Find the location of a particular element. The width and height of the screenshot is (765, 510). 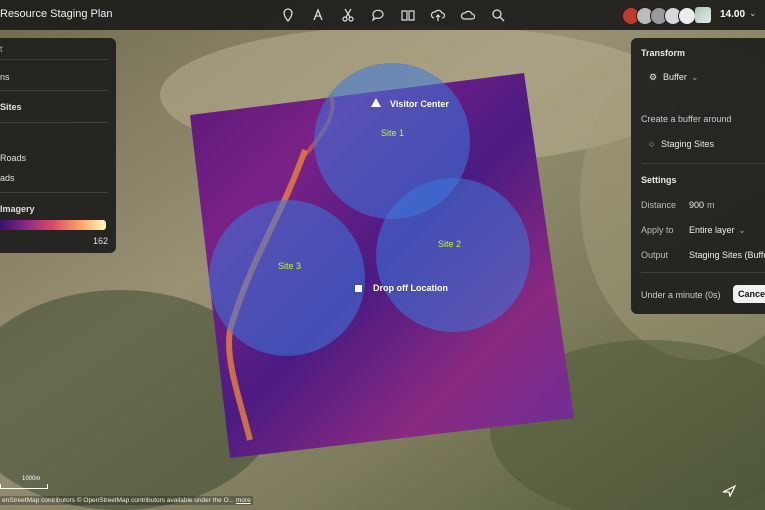

scissors-icon is located at coordinates (348, 15).